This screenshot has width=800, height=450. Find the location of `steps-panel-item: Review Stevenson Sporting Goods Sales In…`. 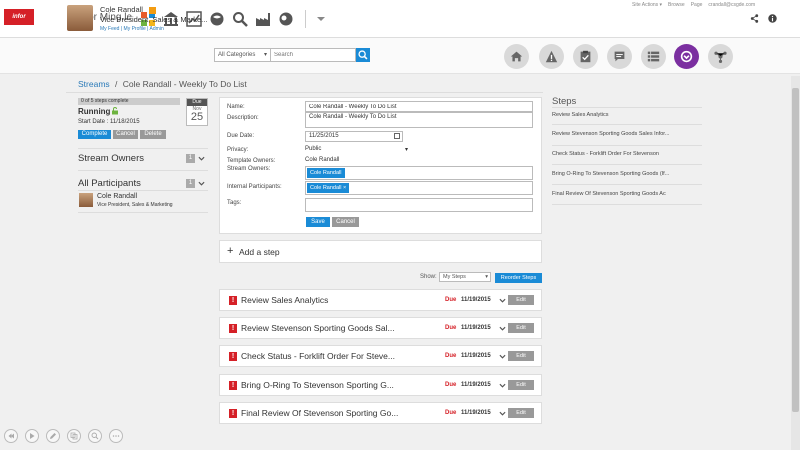

steps-panel-item: Review Stevenson Sporting Goods Sales In… is located at coordinates (610, 134).